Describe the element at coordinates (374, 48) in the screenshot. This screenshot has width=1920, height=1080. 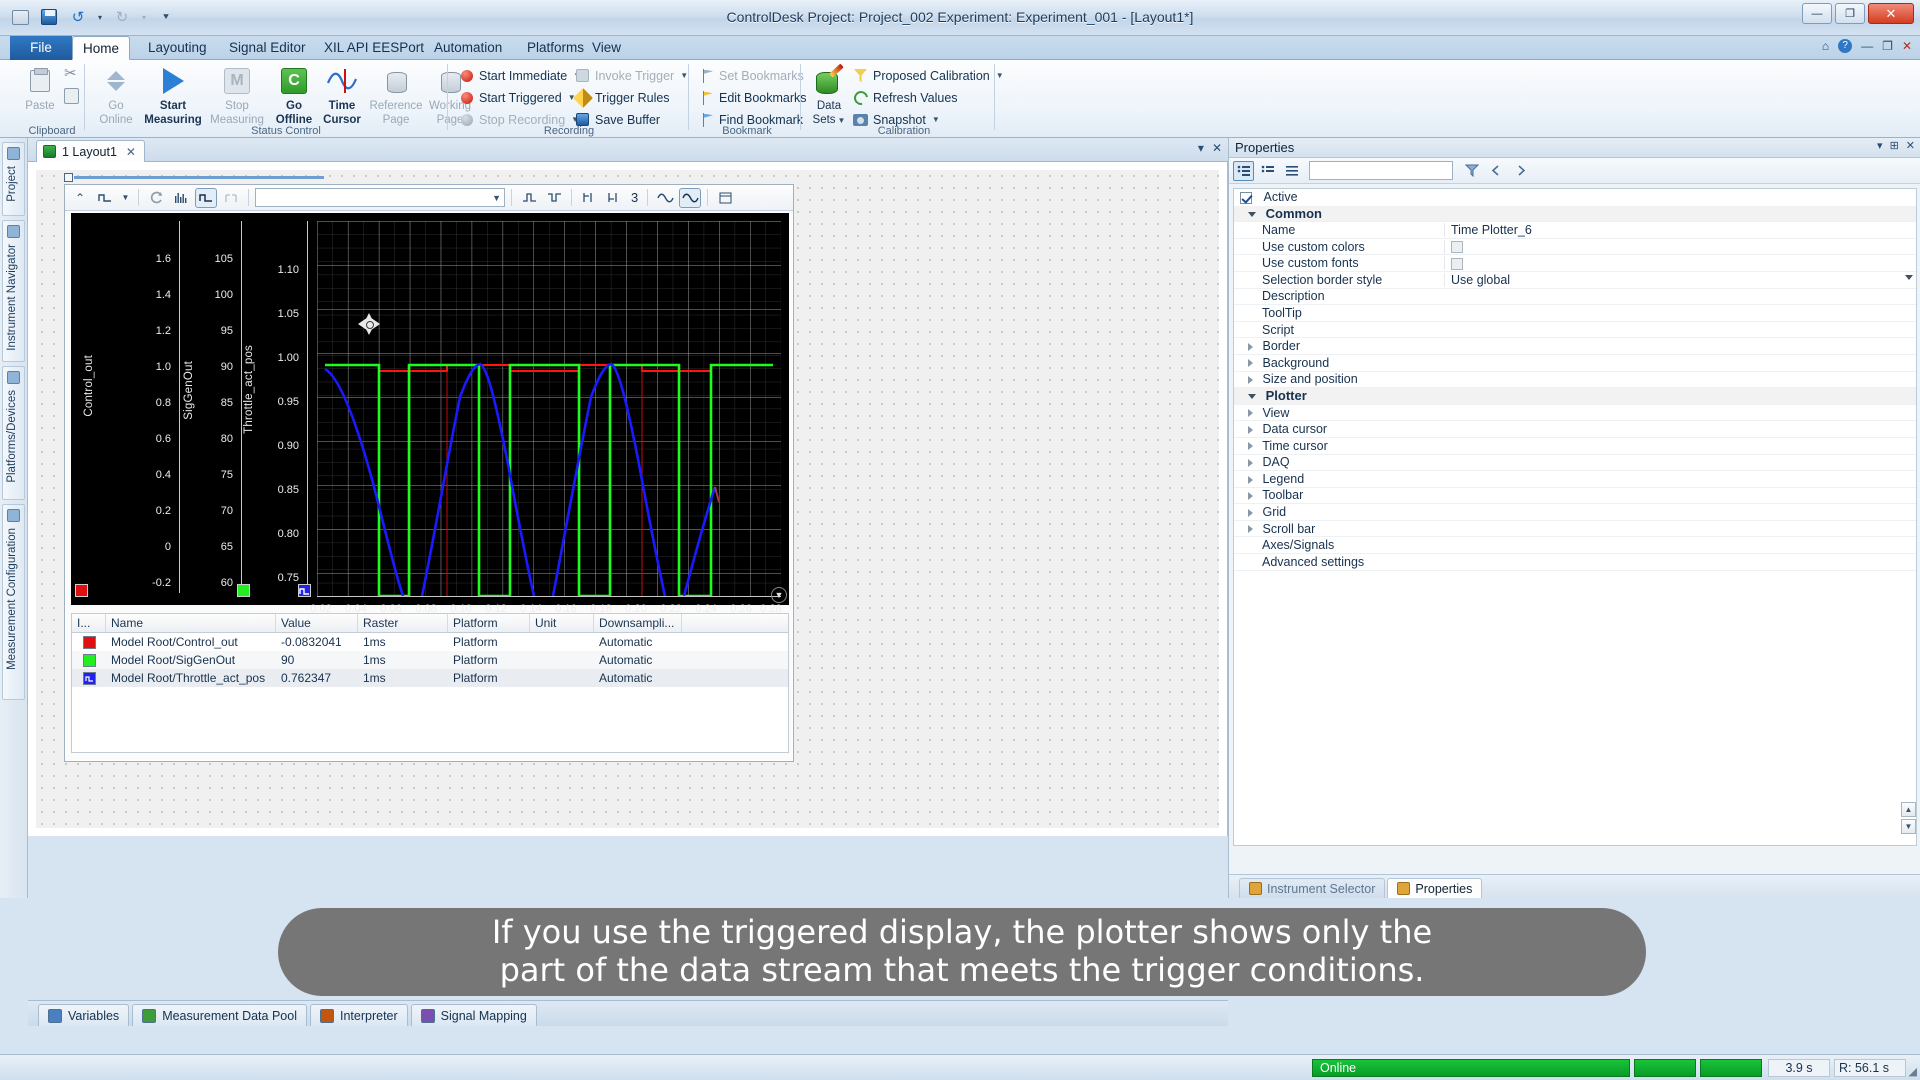
I see `tab-xil-api-eesport: XIL API EESPort` at that location.